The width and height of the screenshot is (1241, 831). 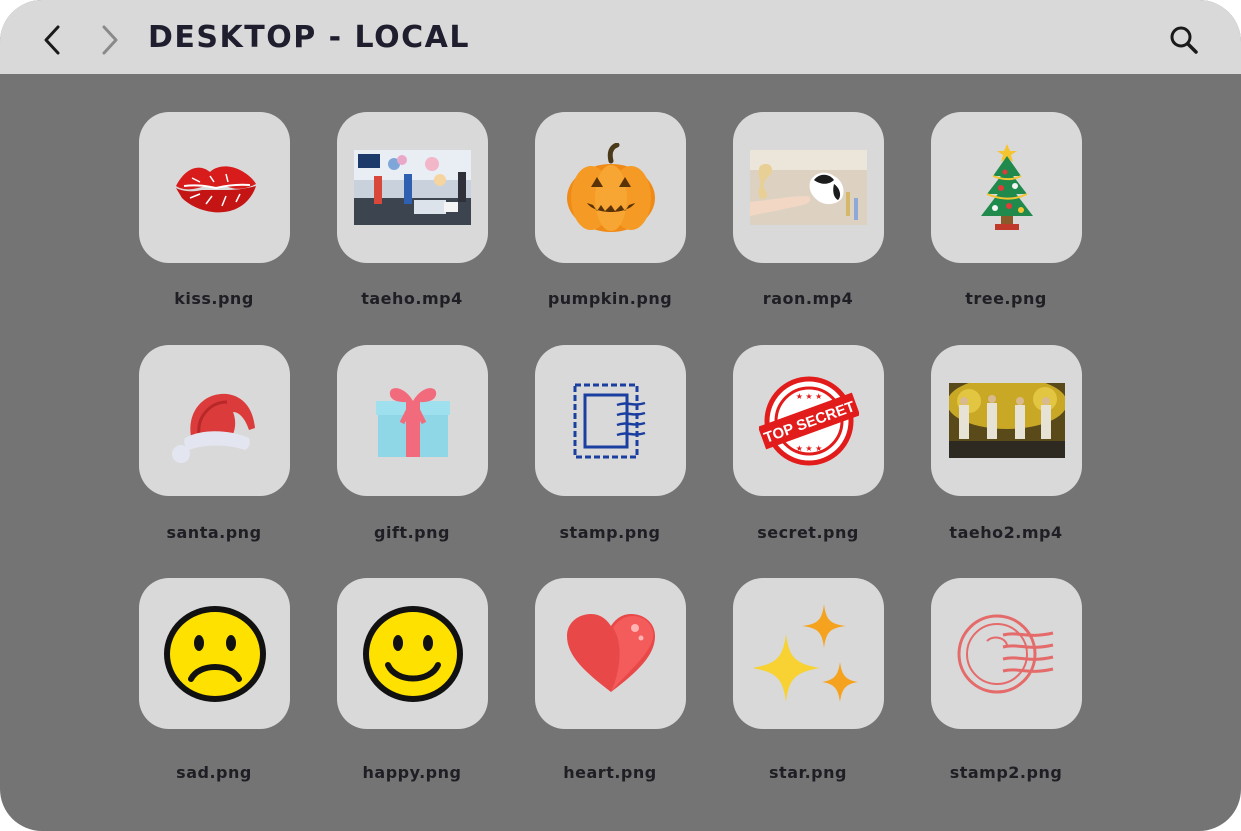 I want to click on sparkle-stars-icon, so click(x=805, y=652).